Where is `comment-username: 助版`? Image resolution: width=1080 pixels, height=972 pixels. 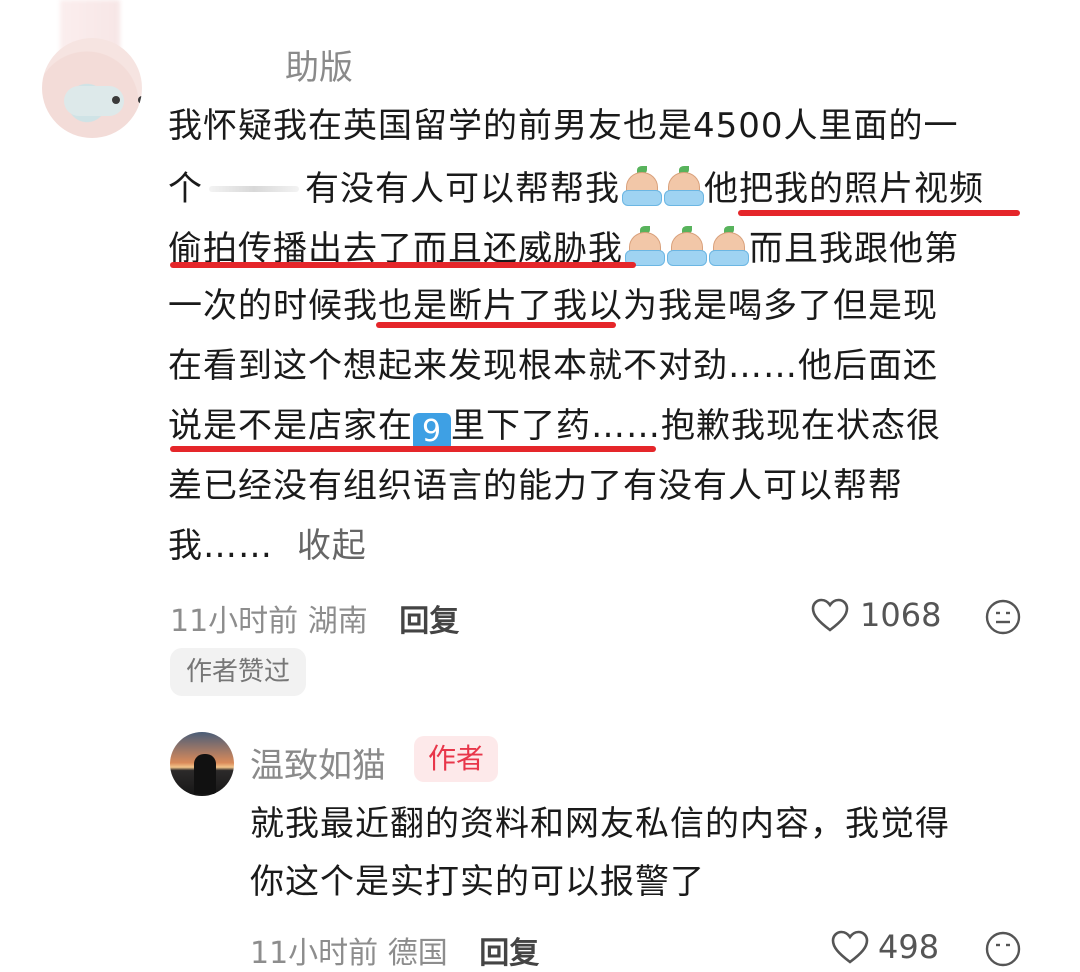
comment-username: 助版 is located at coordinates (319, 64).